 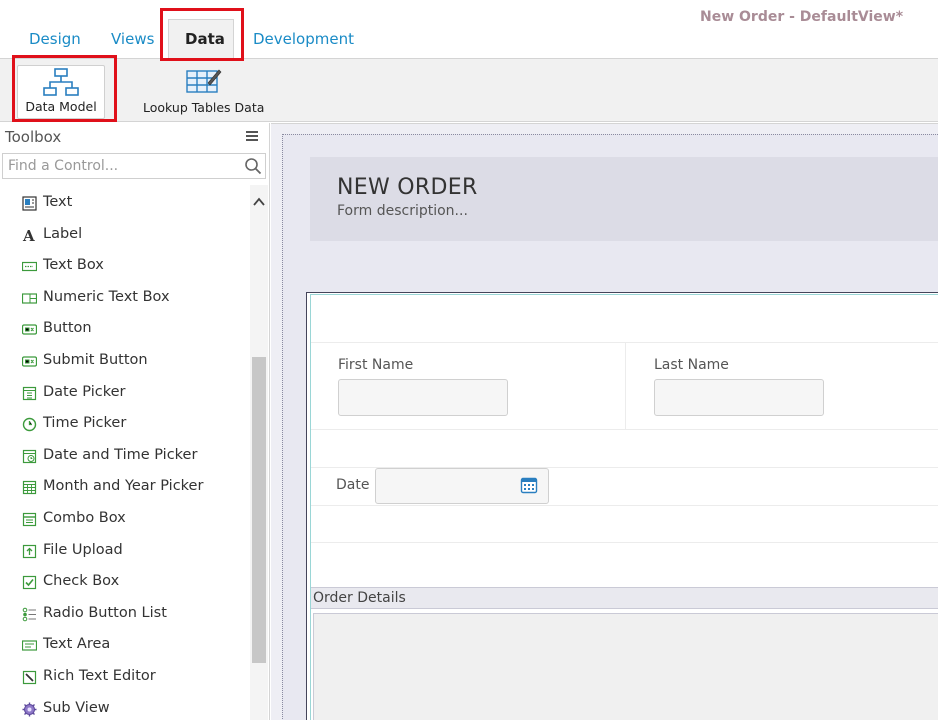 I want to click on toolbox-item-label: Date and Time Picker, so click(x=120, y=454).